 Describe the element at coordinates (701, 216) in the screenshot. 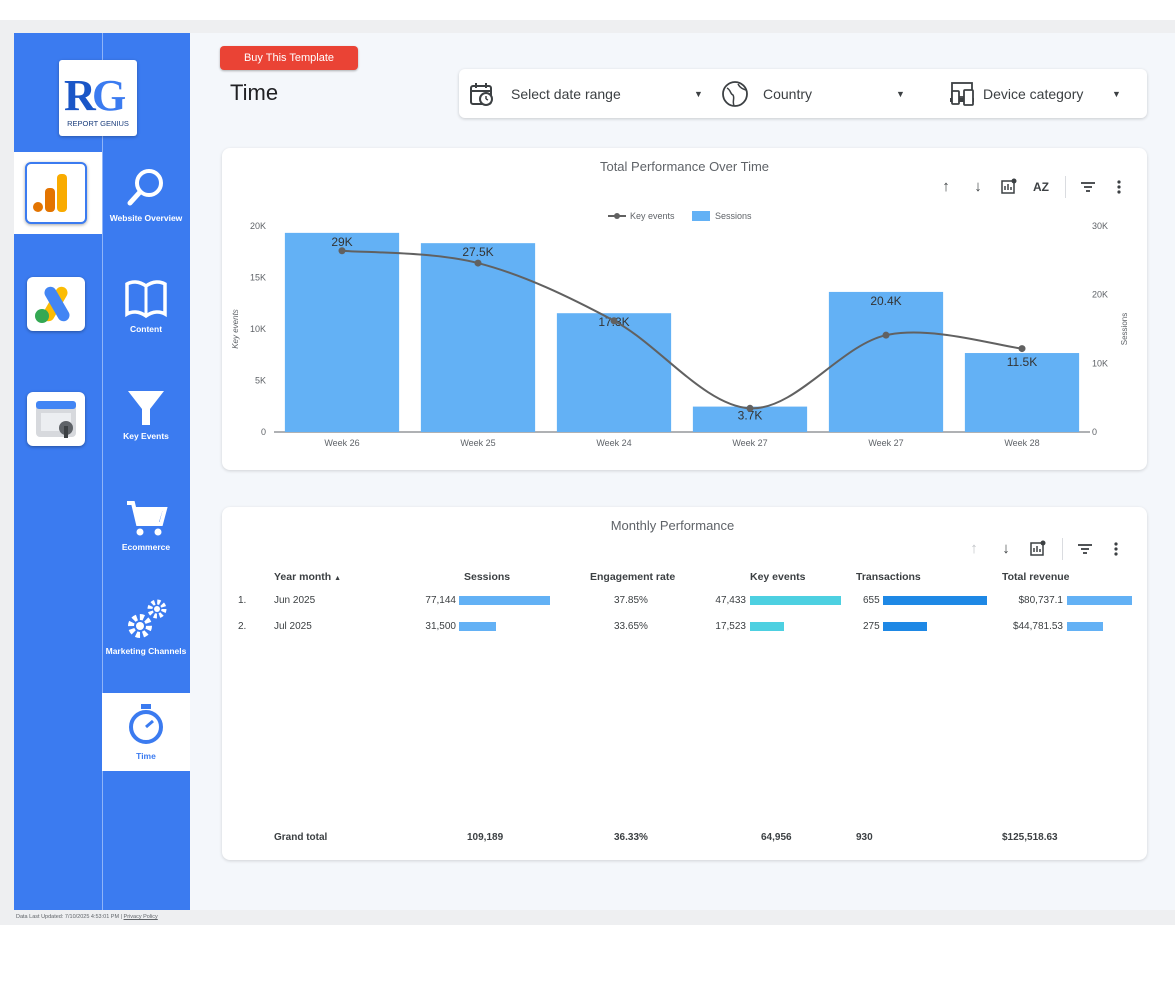

I see `legend-sessions-swatch` at that location.